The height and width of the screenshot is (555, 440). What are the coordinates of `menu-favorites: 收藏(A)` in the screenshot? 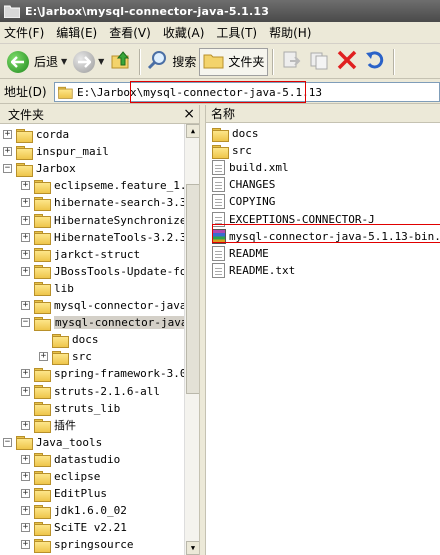 It's located at (184, 32).